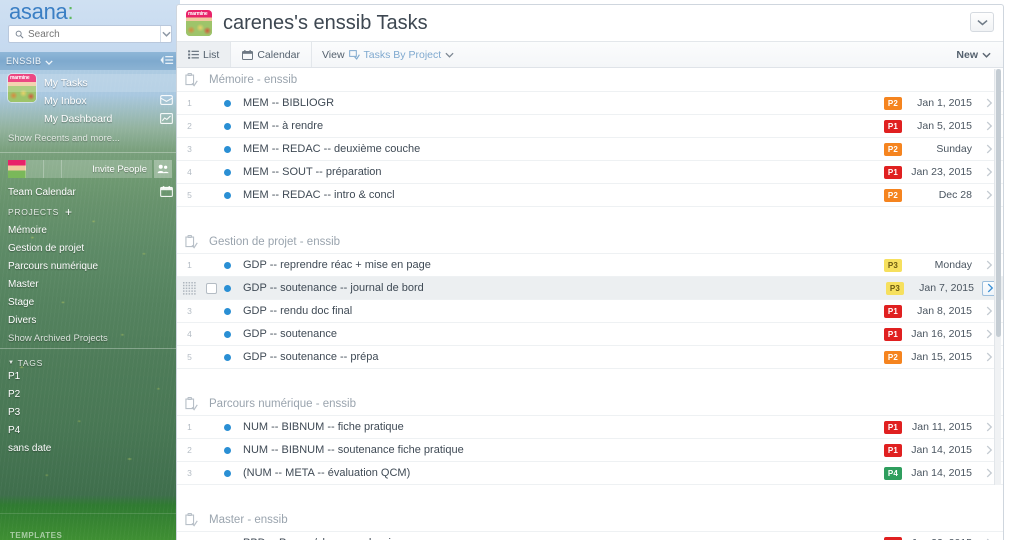  What do you see at coordinates (90, 394) in the screenshot?
I see `sidebar-tag-p2: P2` at bounding box center [90, 394].